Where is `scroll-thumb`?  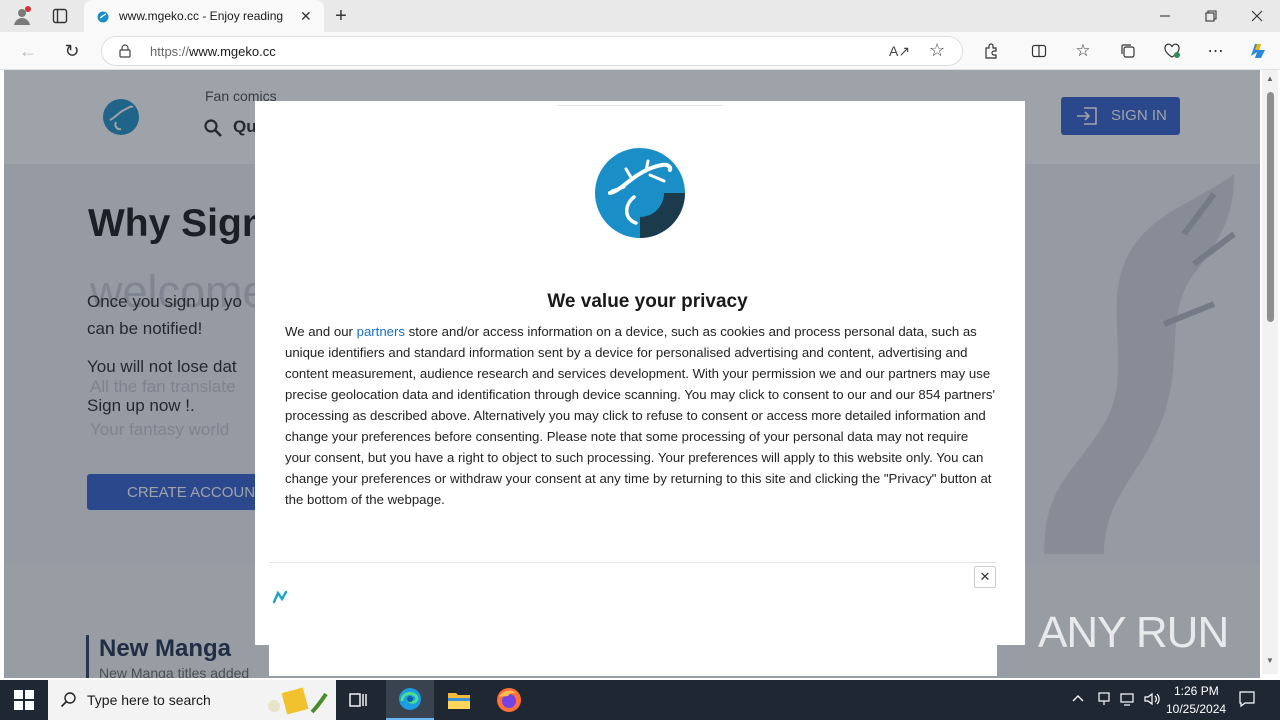
scroll-thumb is located at coordinates (1270, 207).